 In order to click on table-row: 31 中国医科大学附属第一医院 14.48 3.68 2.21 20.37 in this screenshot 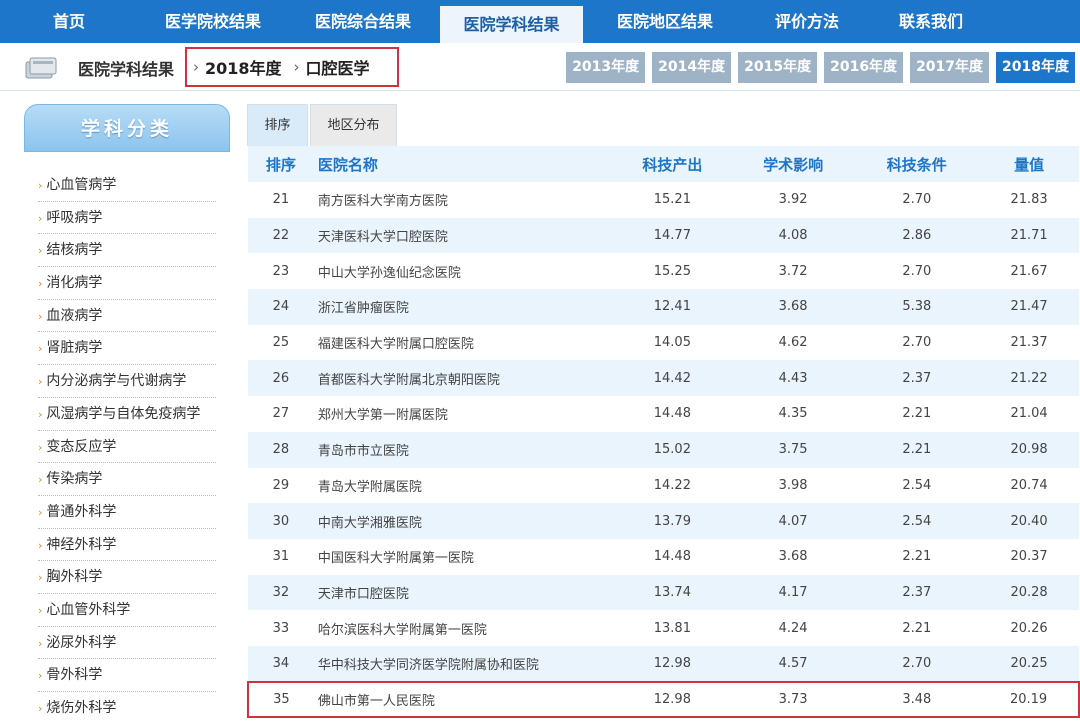, I will do `click(663, 556)`.